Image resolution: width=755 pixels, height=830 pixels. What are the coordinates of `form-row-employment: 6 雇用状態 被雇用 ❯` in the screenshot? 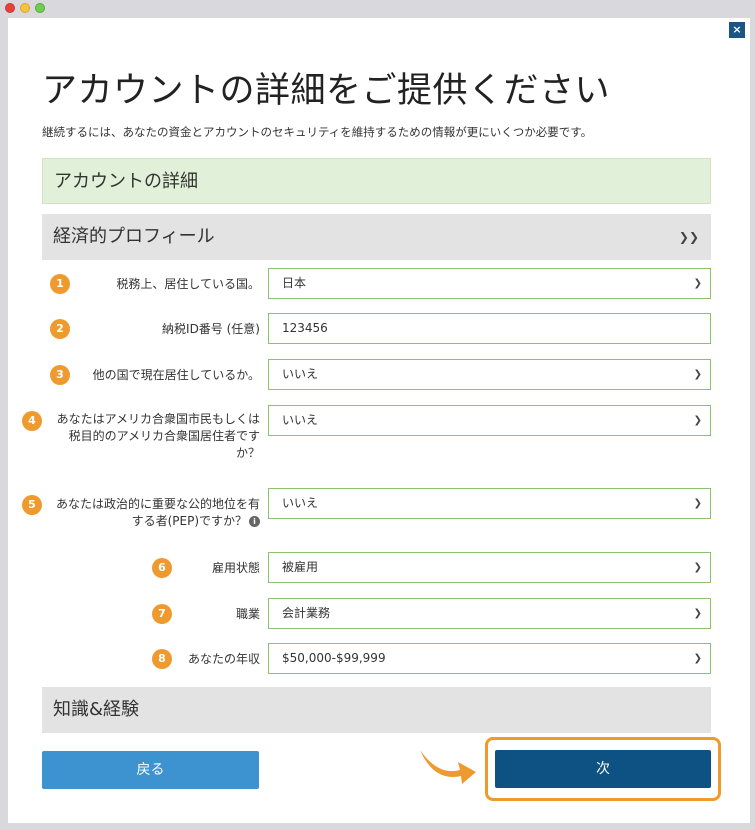 It's located at (379, 568).